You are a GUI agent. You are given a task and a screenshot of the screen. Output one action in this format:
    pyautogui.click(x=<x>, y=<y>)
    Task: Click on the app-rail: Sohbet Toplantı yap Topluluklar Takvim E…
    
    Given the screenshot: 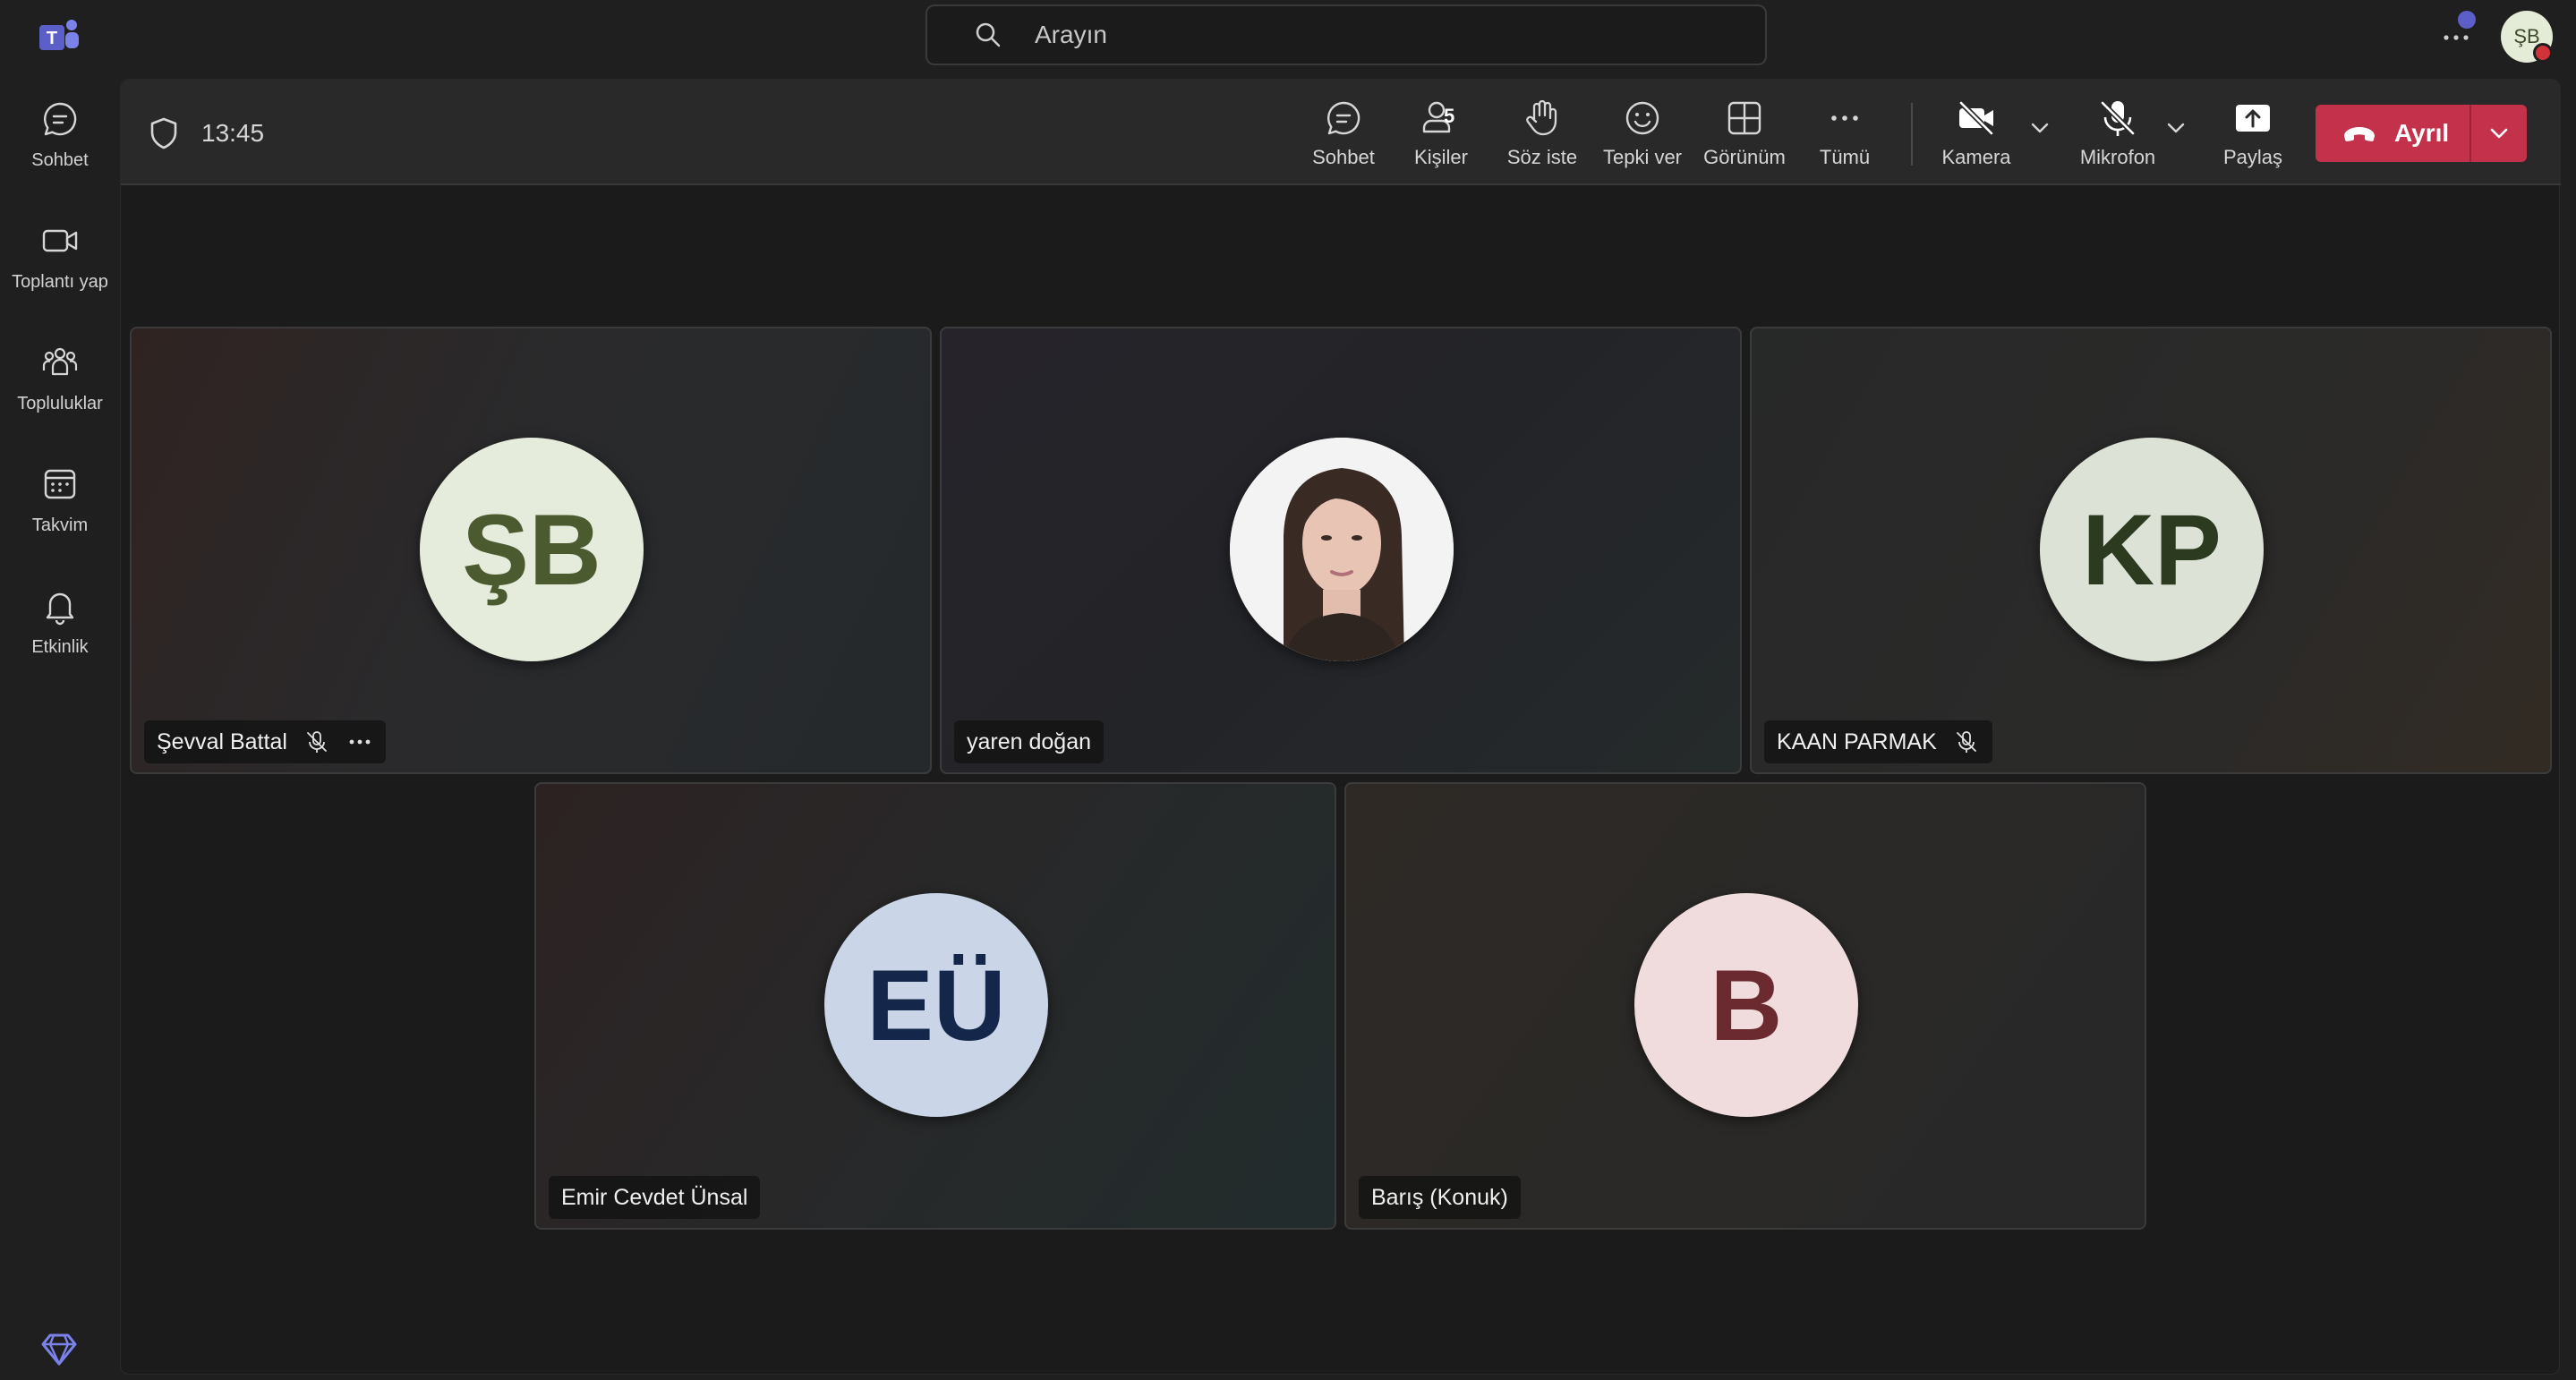 What is the action you would take?
    pyautogui.click(x=60, y=729)
    